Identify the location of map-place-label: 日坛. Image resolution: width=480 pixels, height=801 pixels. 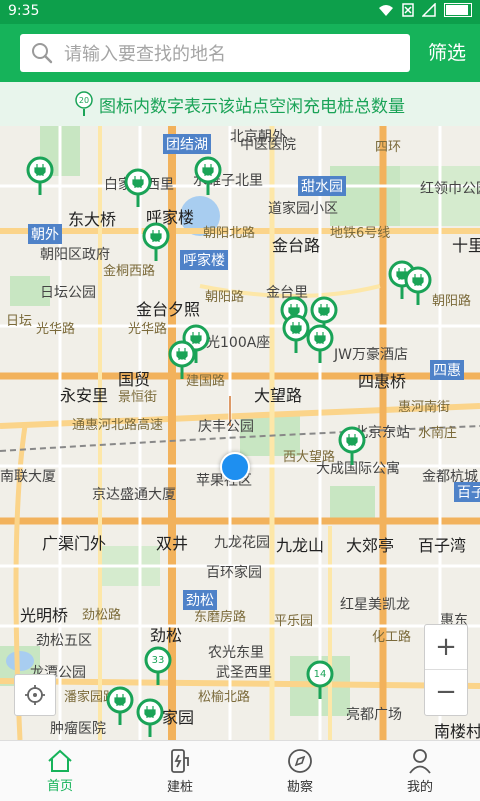
(19, 321).